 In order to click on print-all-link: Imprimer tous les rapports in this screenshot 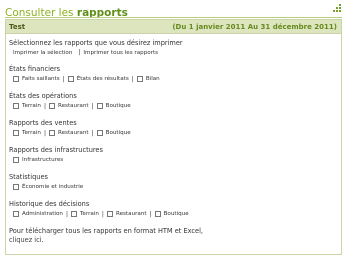, I will do `click(120, 53)`.